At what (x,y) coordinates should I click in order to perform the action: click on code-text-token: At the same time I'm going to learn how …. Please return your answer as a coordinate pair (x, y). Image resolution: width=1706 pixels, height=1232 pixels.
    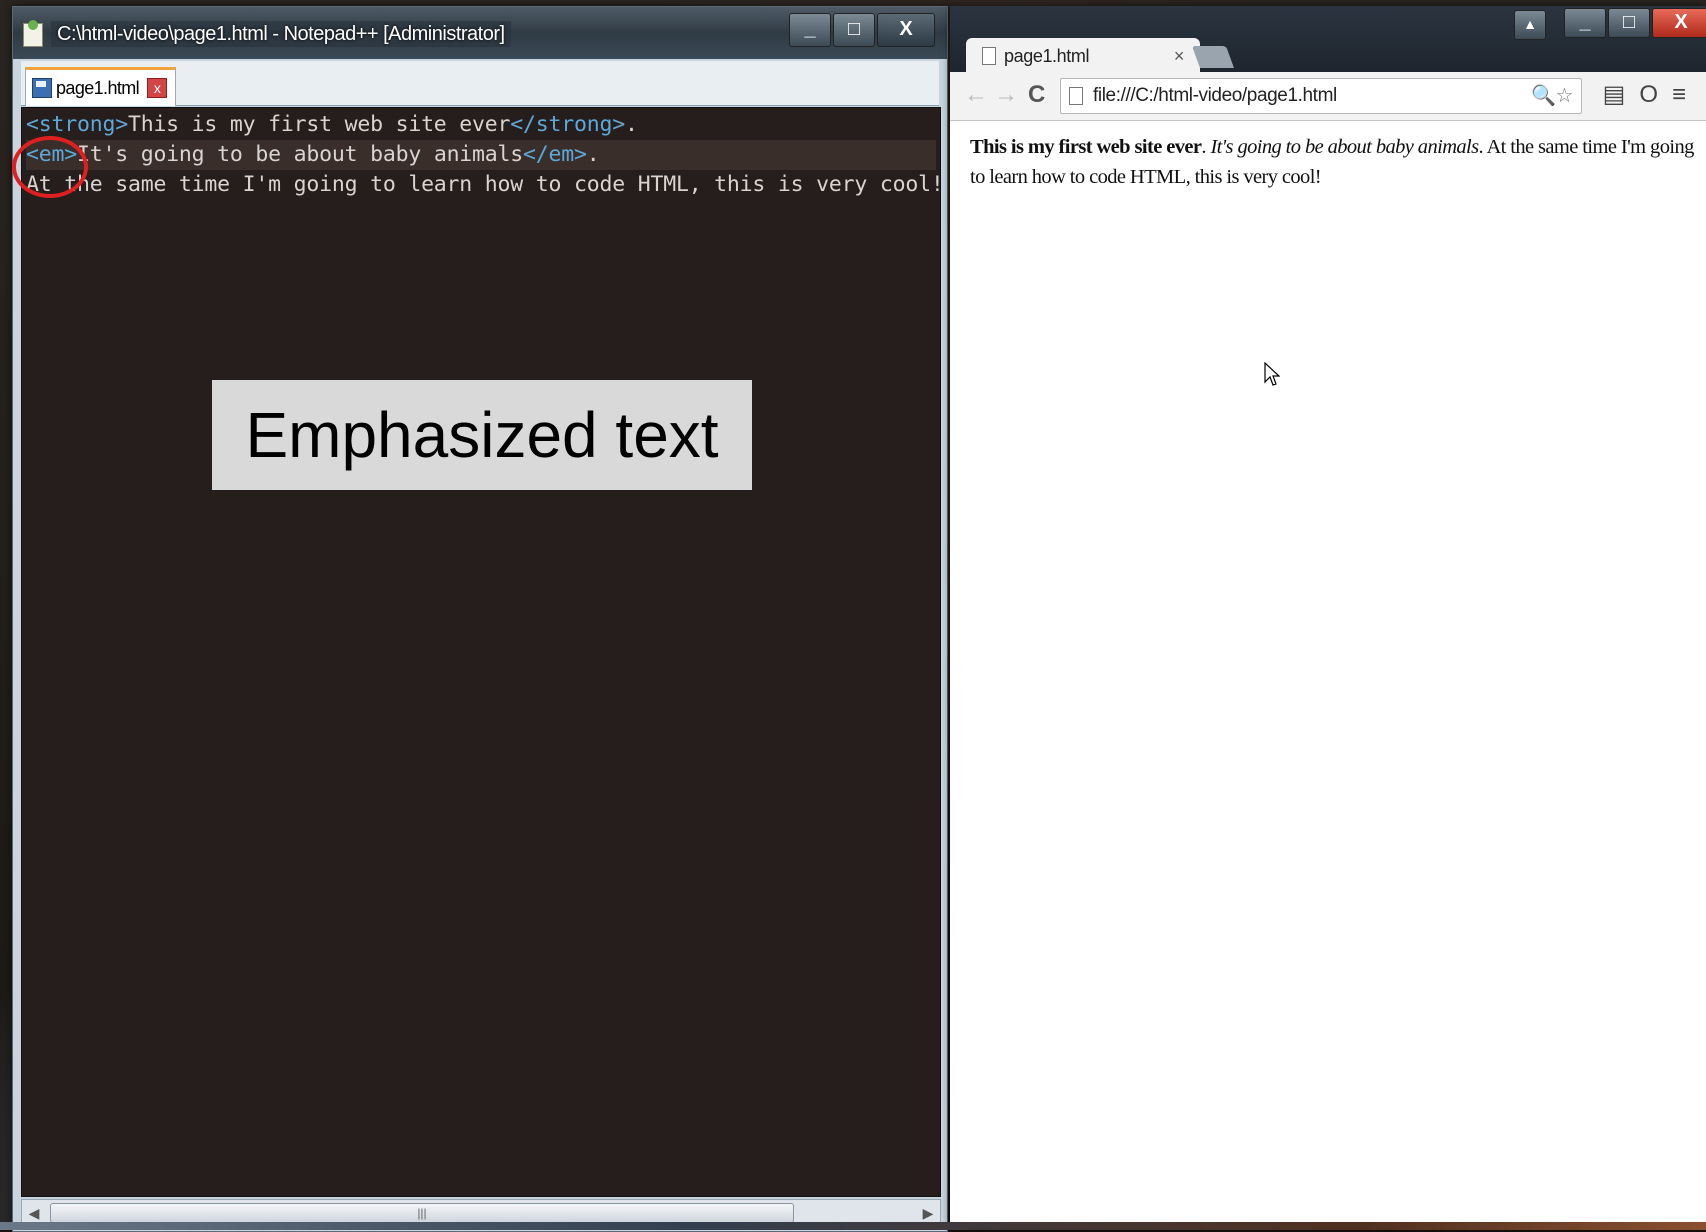
    Looking at the image, I should click on (483, 184).